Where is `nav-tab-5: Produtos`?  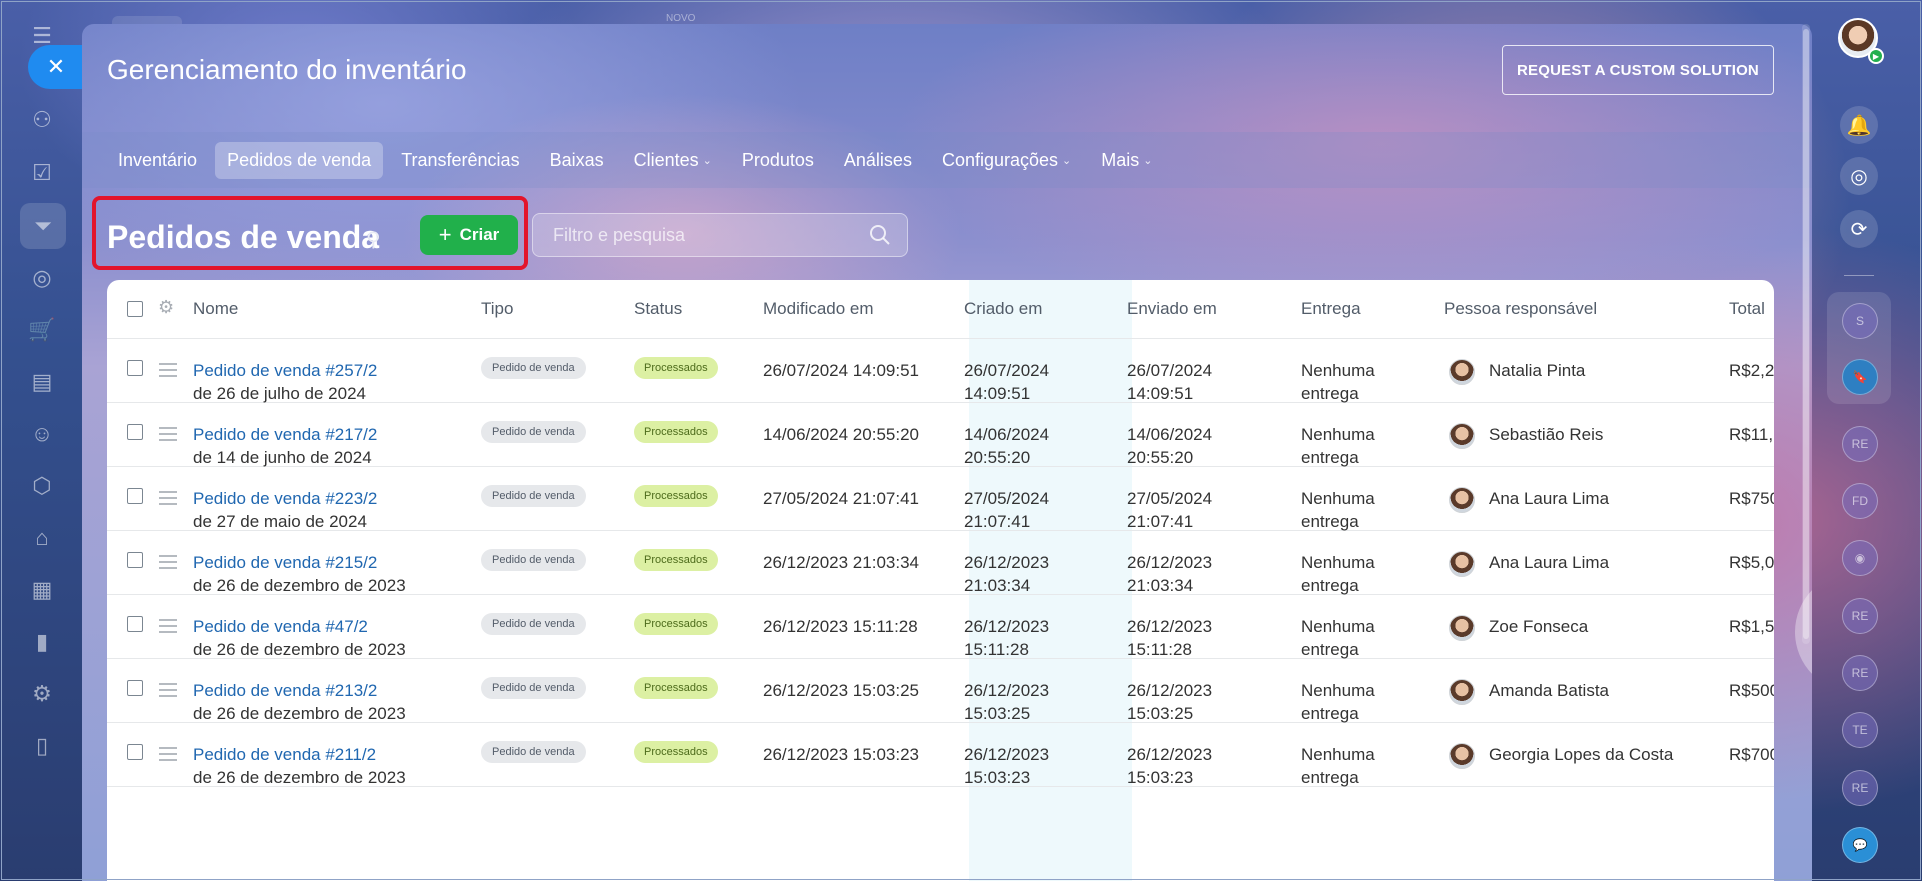 nav-tab-5: Produtos is located at coordinates (778, 160).